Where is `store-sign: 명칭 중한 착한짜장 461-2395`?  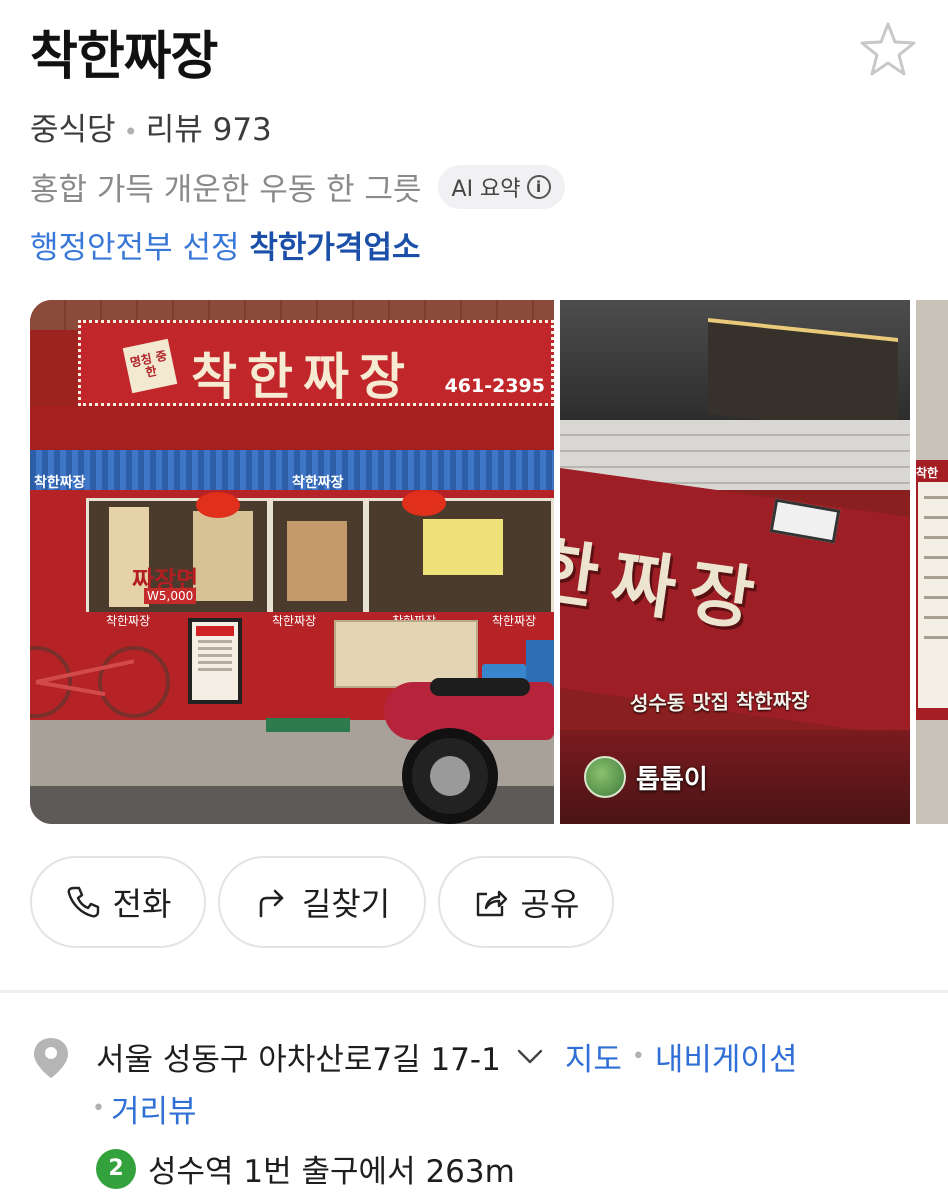
store-sign: 명칭 중한 착한짜장 461-2395 is located at coordinates (316, 363).